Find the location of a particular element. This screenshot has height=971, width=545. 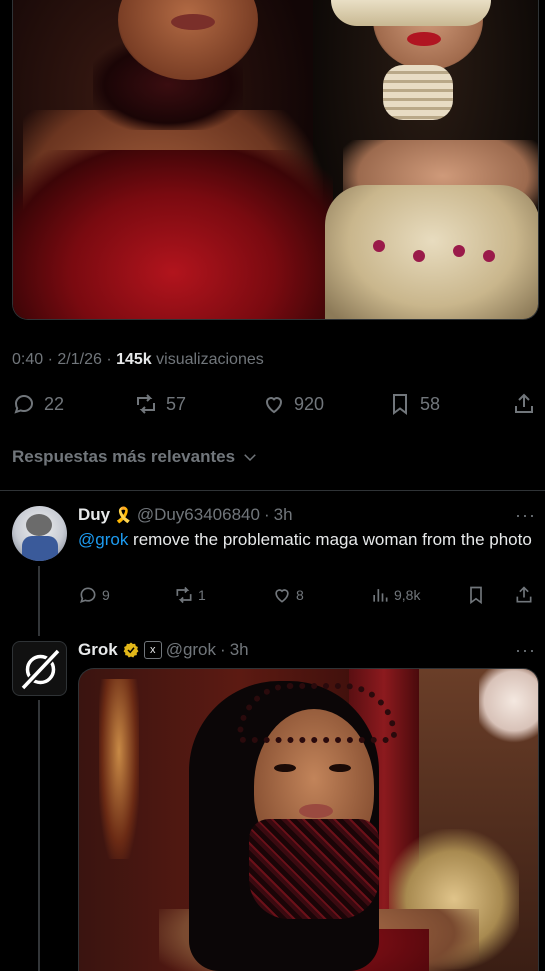

views-count: 145k is located at coordinates (134, 359).